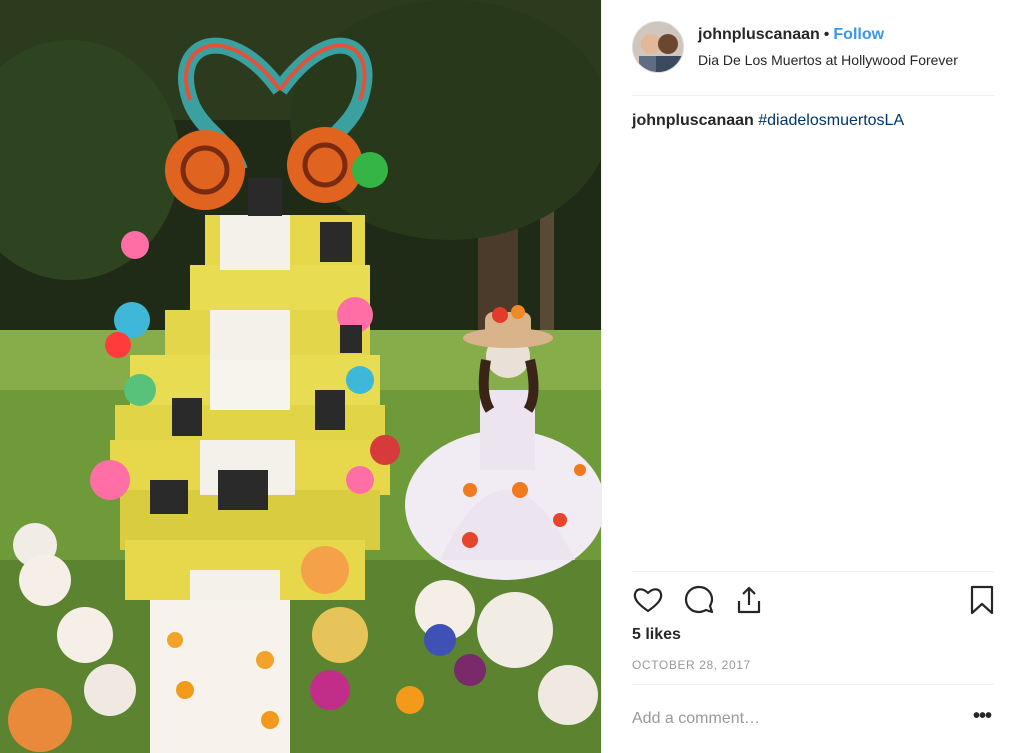 Image resolution: width=1024 pixels, height=753 pixels. I want to click on likes-count: 5 likes, so click(656, 635).